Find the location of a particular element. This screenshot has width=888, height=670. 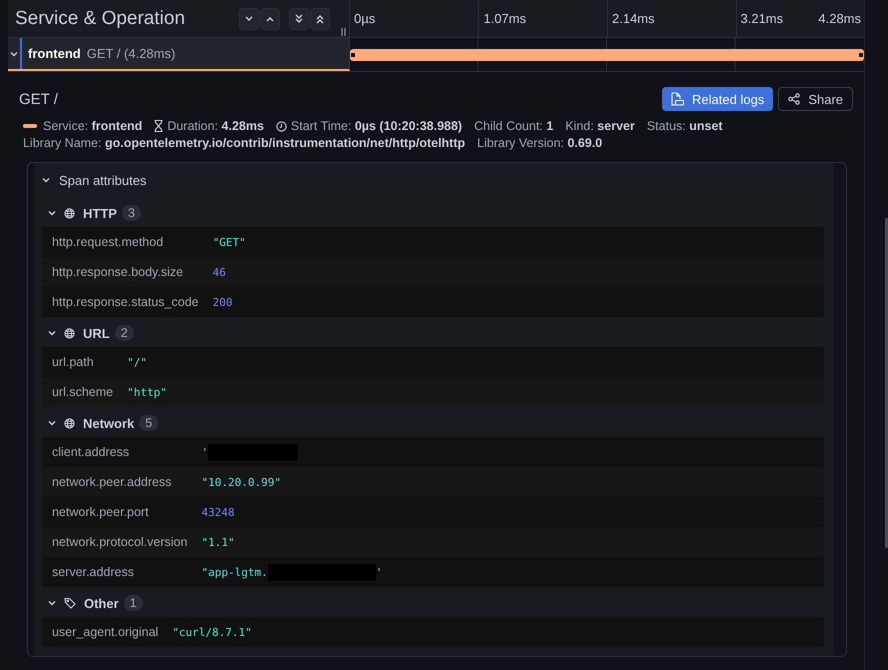

span-detail: Service: frontend is located at coordinates (92, 126).